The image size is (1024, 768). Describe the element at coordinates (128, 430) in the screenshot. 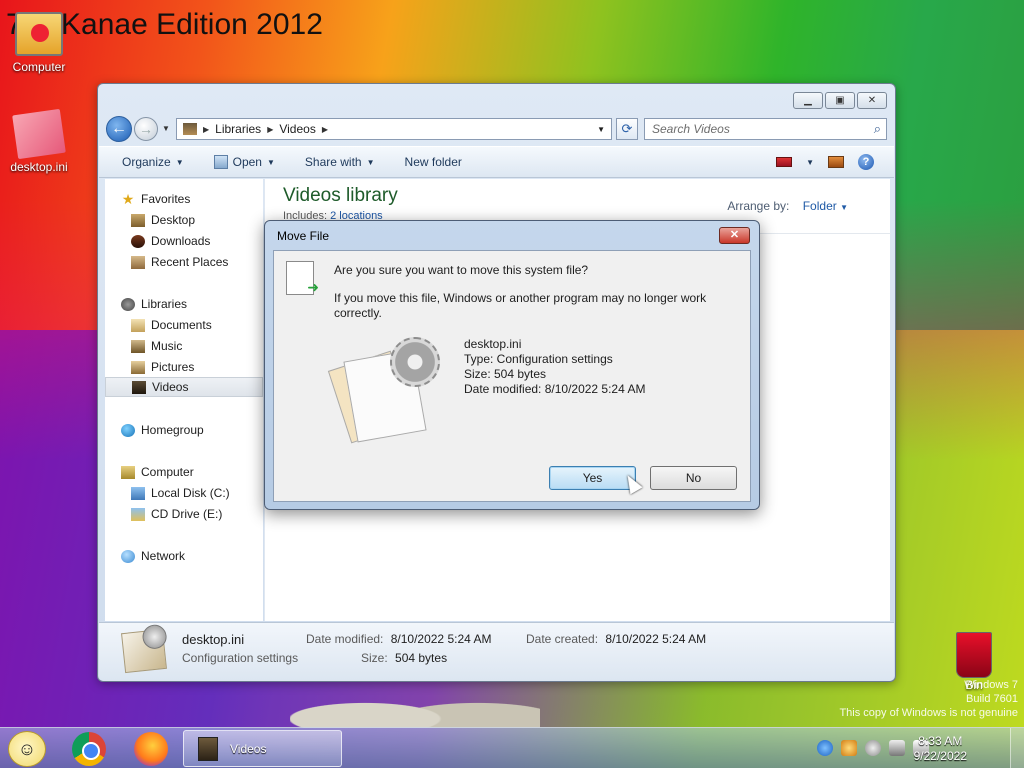

I see `homegroup-icon` at that location.